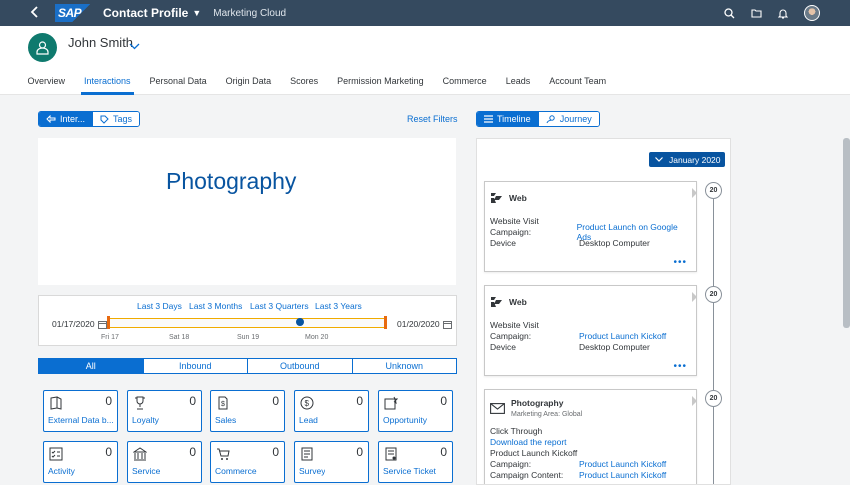 Image resolution: width=850 pixels, height=485 pixels. Describe the element at coordinates (756, 13) in the screenshot. I see `folder-icon` at that location.